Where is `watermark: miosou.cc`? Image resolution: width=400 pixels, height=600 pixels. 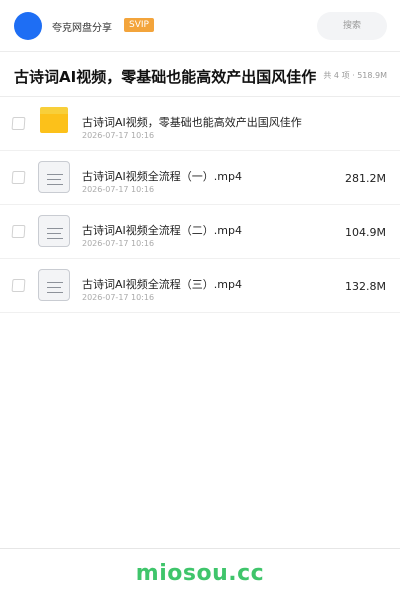 watermark: miosou.cc is located at coordinates (200, 573).